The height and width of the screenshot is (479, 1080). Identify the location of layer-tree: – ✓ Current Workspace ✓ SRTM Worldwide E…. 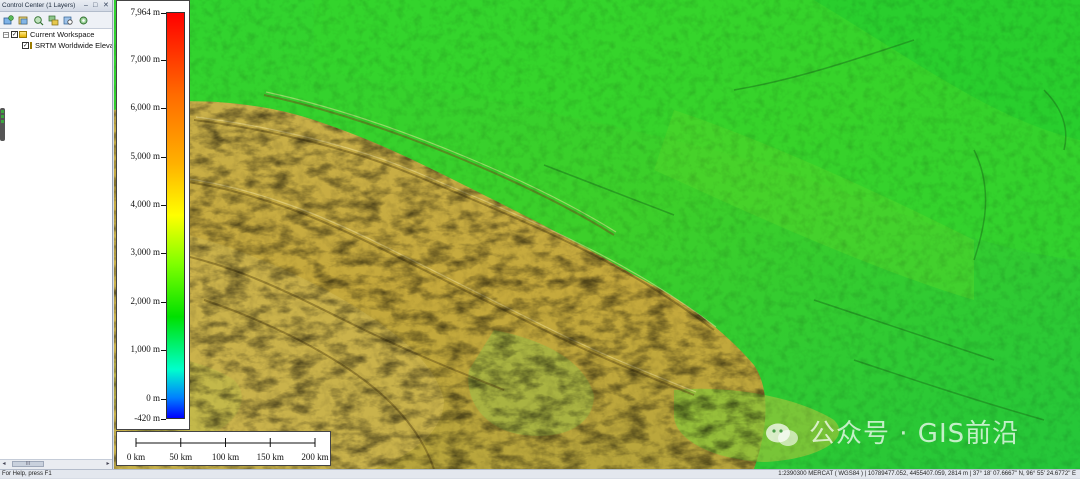
(56, 40).